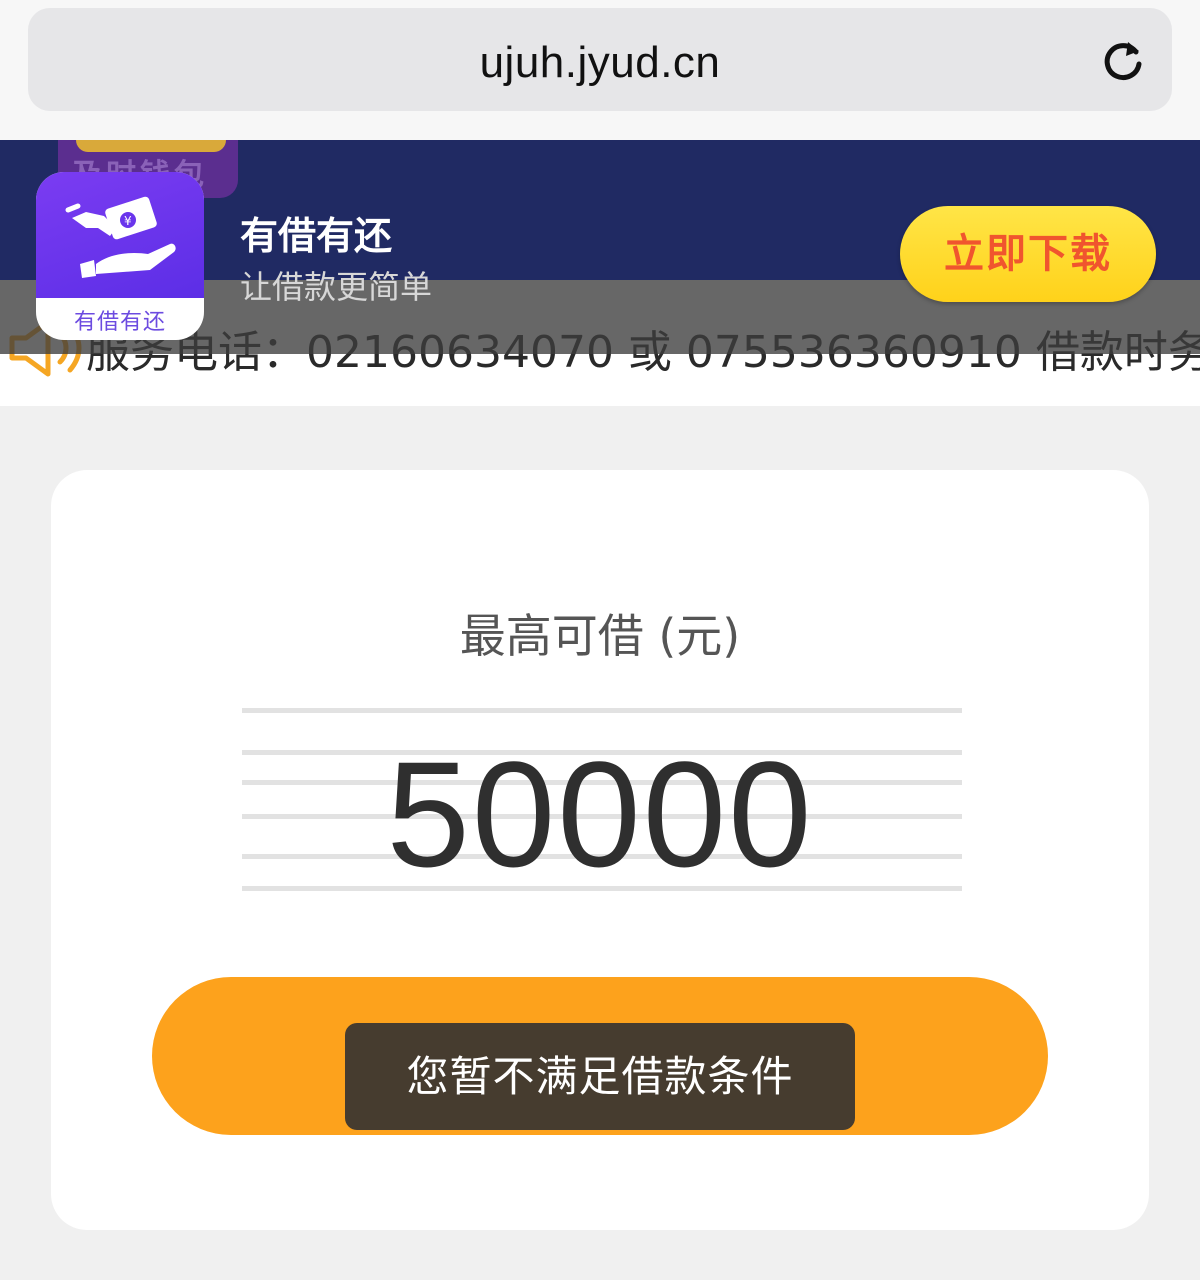 The height and width of the screenshot is (1280, 1200). I want to click on max-loan-amount: 50000, so click(600, 814).